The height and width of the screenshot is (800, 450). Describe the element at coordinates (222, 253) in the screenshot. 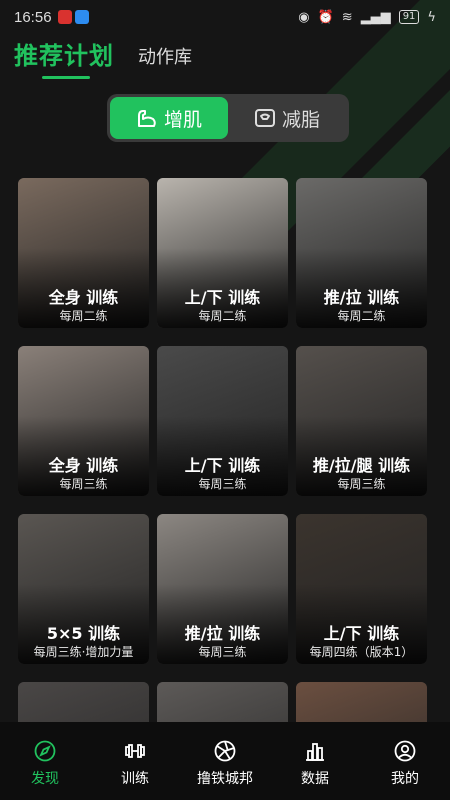

I see `plan-card: 上/下 训练每周二练` at that location.